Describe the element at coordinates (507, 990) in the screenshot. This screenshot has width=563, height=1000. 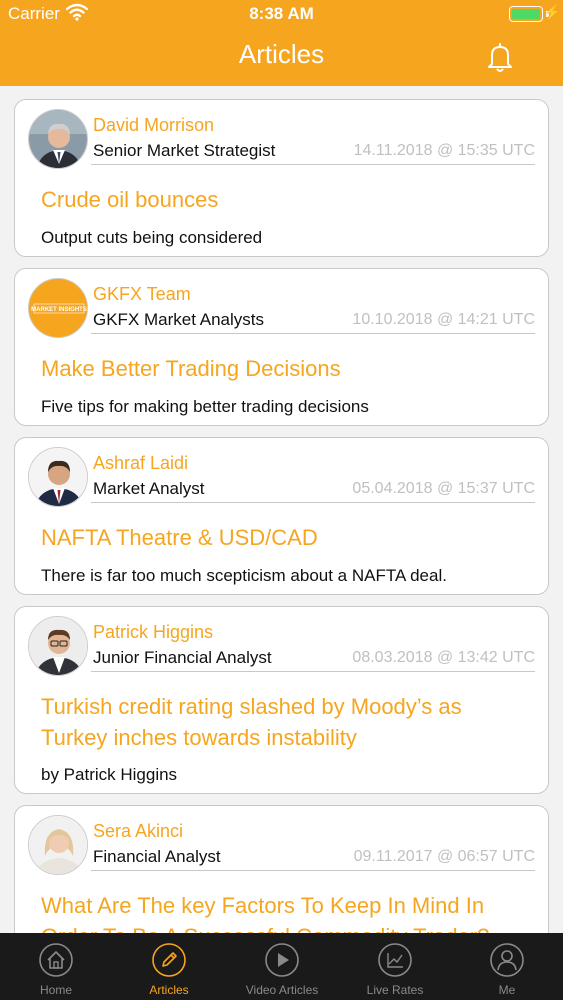
I see `tab-label: Me` at that location.